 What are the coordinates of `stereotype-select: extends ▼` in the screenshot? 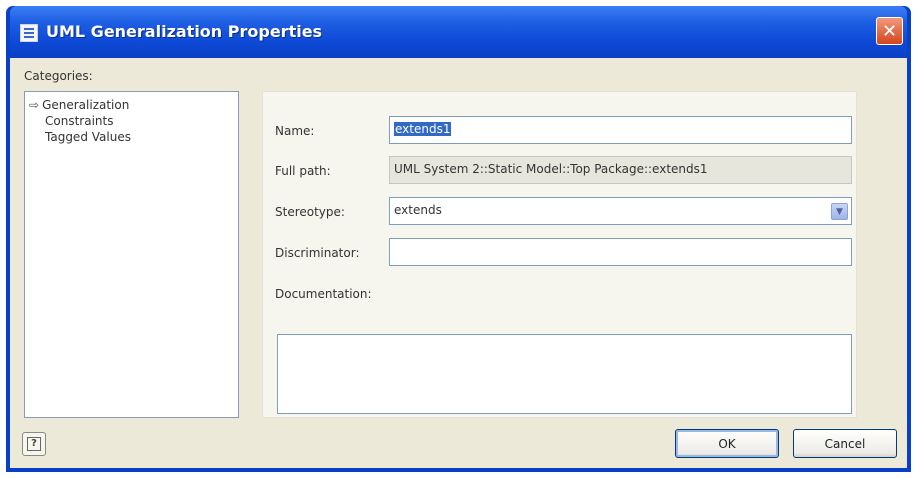 It's located at (620, 211).